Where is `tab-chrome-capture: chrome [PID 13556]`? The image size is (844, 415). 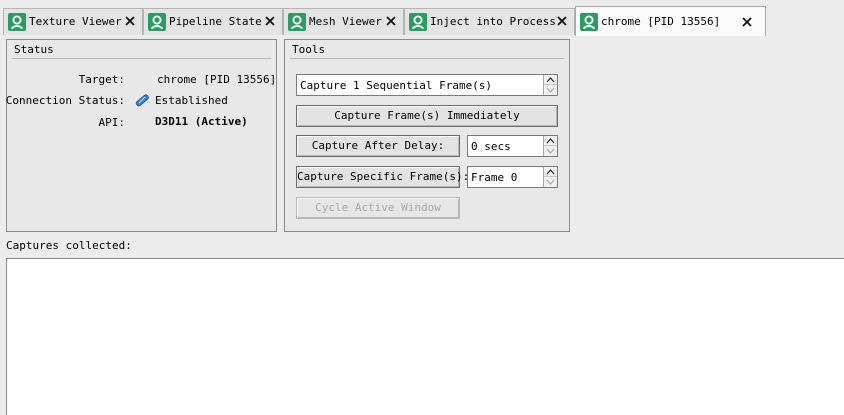
tab-chrome-capture: chrome [PID 13556] is located at coordinates (670, 21).